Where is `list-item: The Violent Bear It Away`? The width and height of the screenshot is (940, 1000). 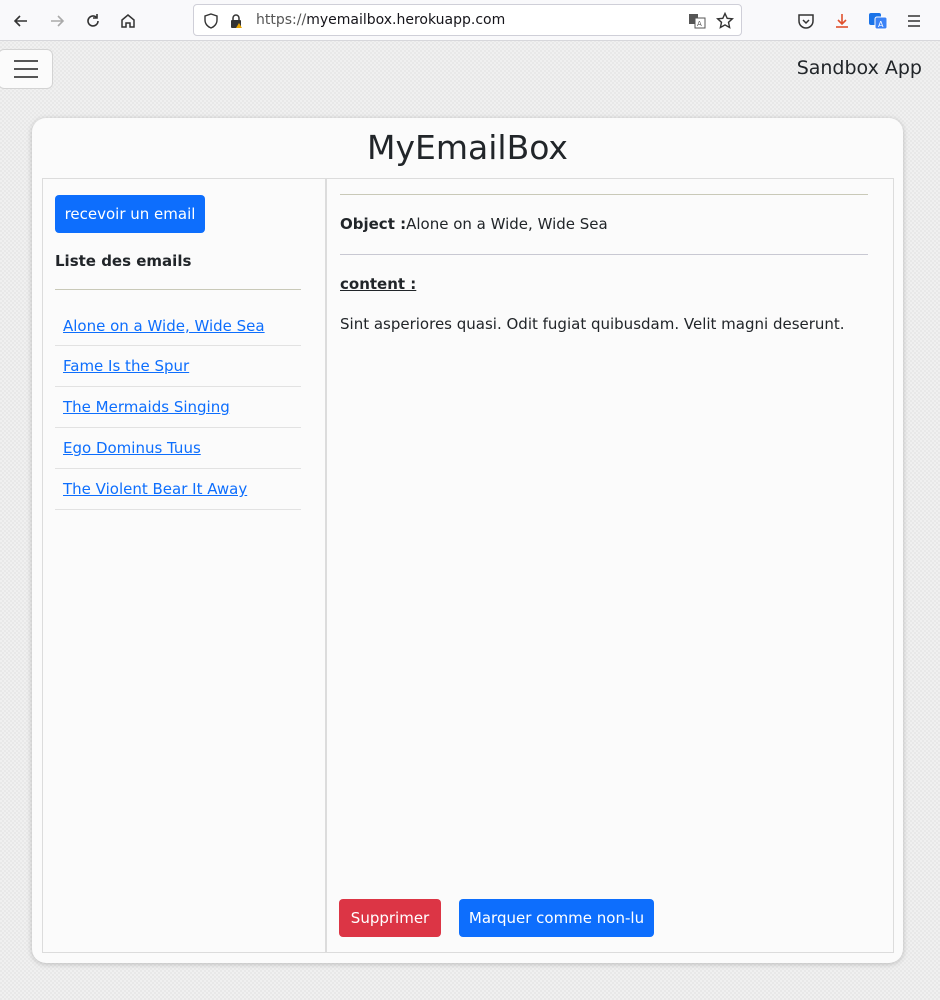 list-item: The Violent Bear It Away is located at coordinates (178, 489).